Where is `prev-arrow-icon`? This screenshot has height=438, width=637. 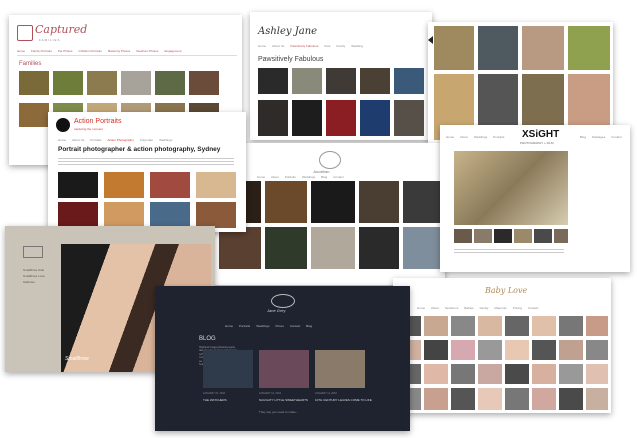 prev-arrow-icon is located at coordinates (430, 40).